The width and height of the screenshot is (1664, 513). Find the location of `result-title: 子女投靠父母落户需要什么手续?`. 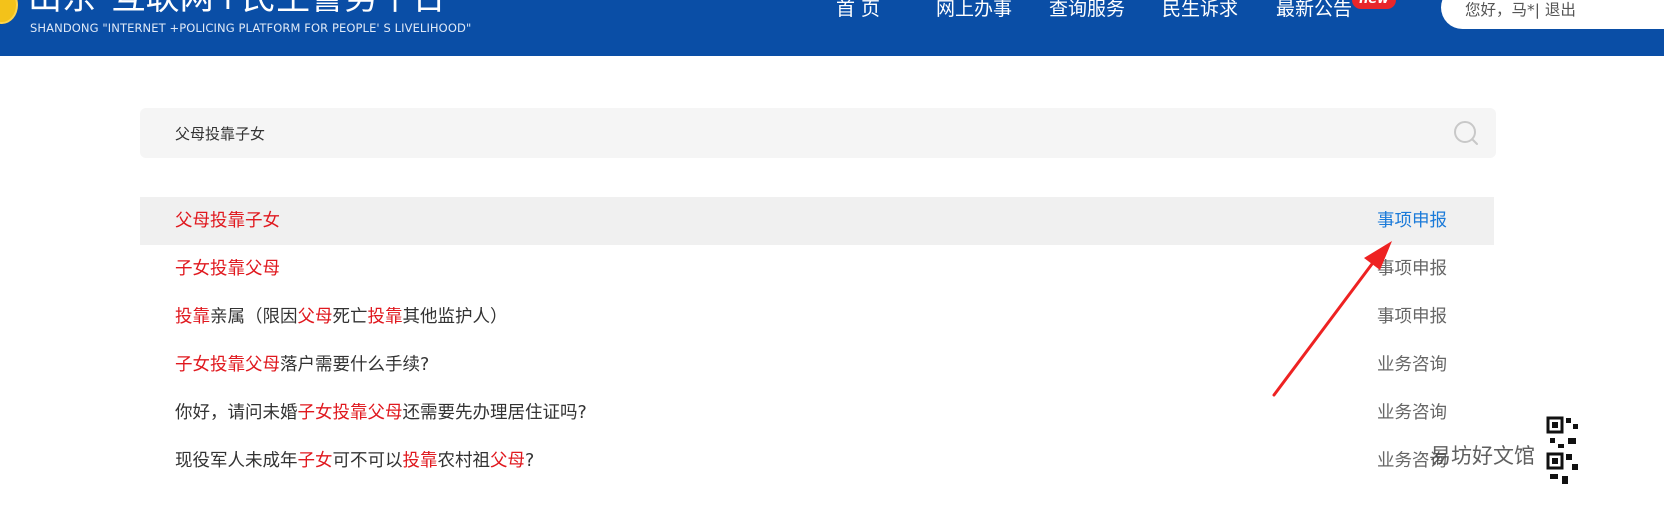

result-title: 子女投靠父母落户需要什么手续? is located at coordinates (302, 365).